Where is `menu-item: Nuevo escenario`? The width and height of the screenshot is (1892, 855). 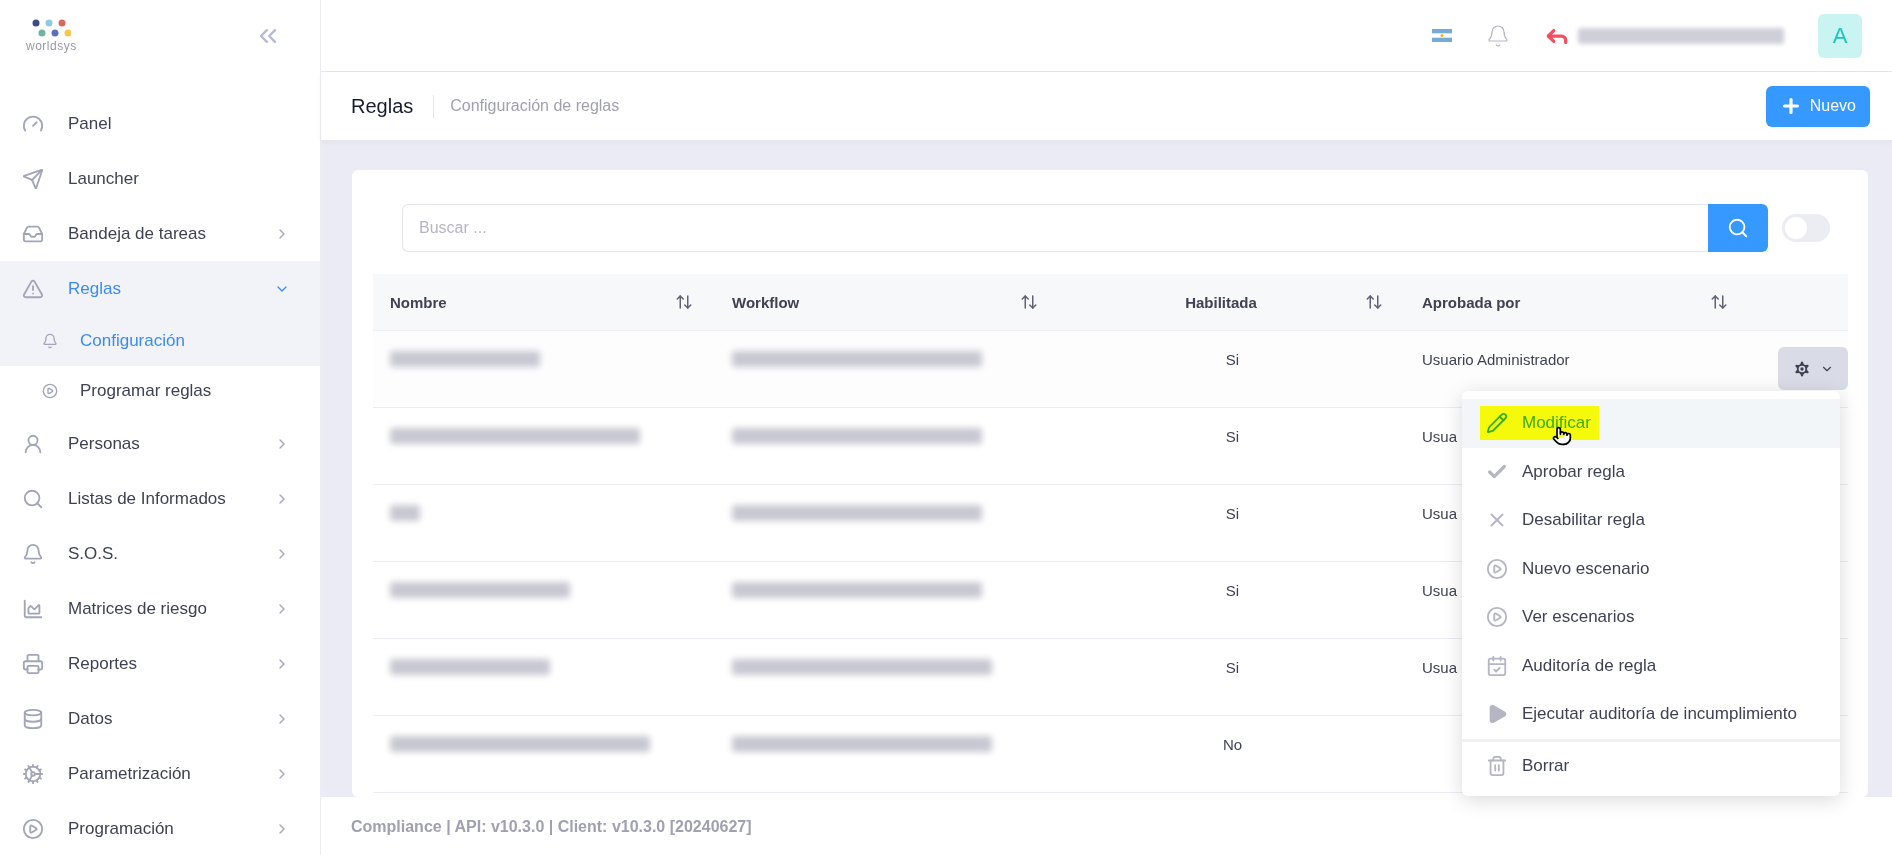
menu-item: Nuevo escenario is located at coordinates (1651, 568).